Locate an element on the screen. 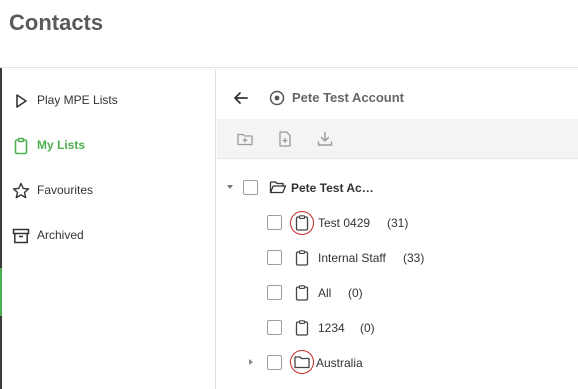  sidebar-item-label: Archived is located at coordinates (60, 235).